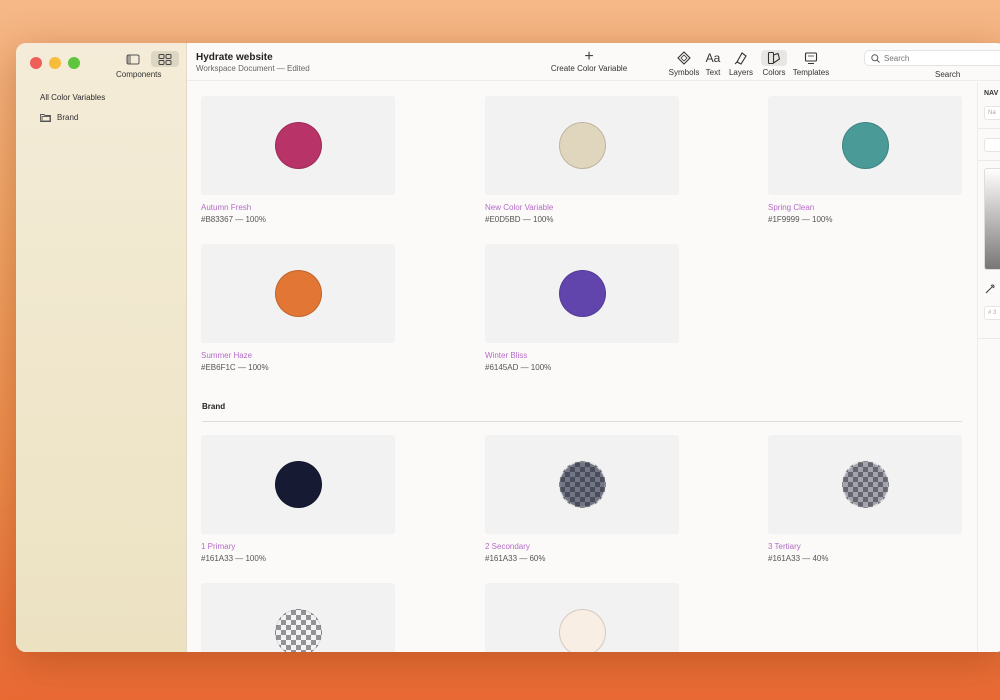 This screenshot has height=700, width=1000. What do you see at coordinates (992, 313) in the screenshot?
I see `inspector-hex-field: # 3` at bounding box center [992, 313].